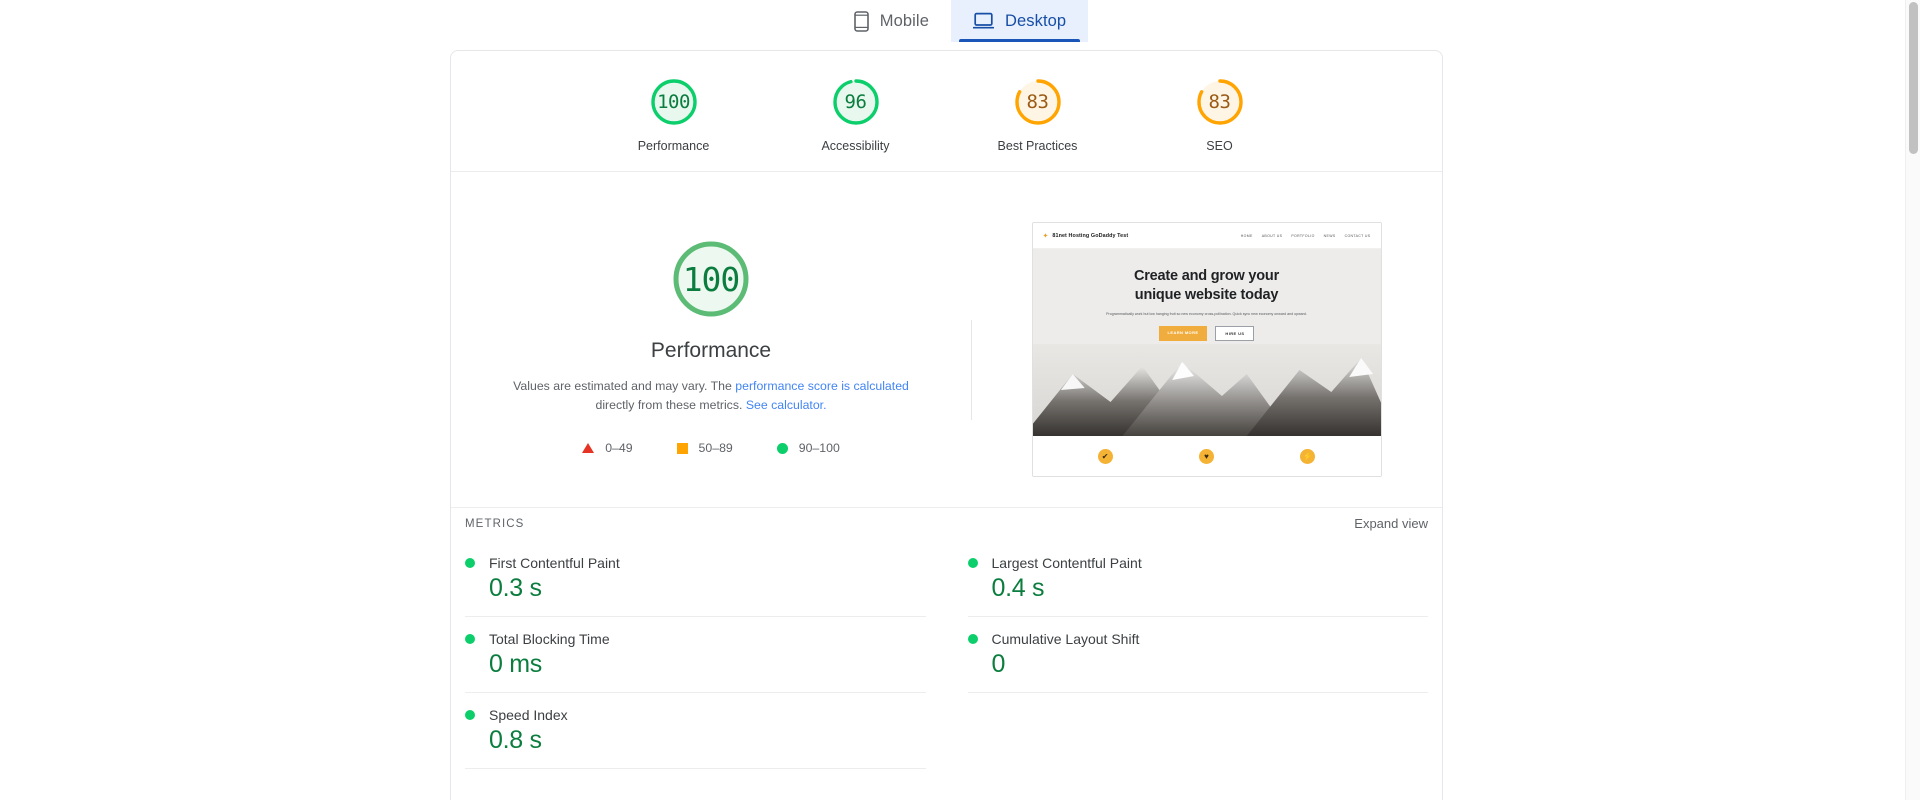  What do you see at coordinates (1303, 235) in the screenshot?
I see `thumbnail-menu-item: PORTFOLIO` at bounding box center [1303, 235].